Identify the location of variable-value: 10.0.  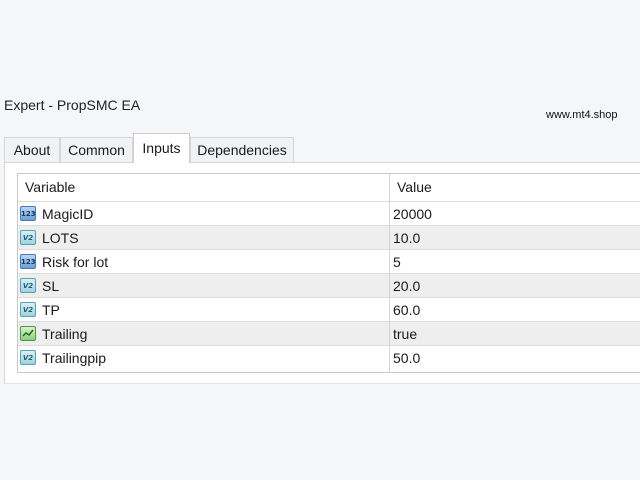
(406, 238).